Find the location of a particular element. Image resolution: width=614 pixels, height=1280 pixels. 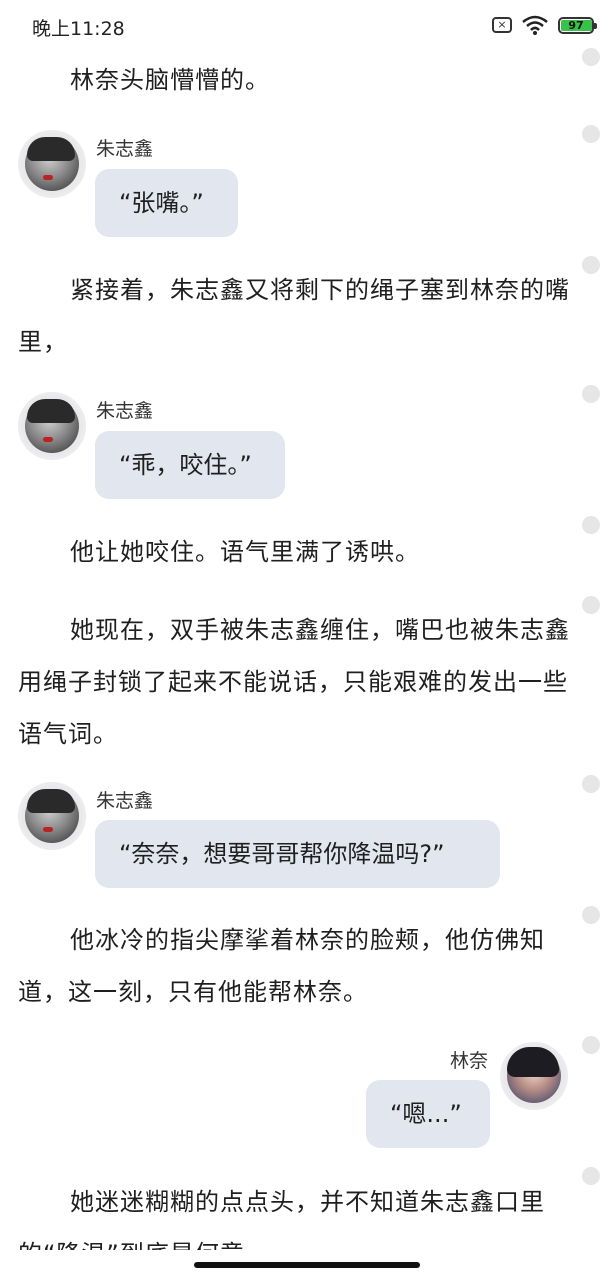

dialogue-bubble: “嗯...” is located at coordinates (428, 1114).